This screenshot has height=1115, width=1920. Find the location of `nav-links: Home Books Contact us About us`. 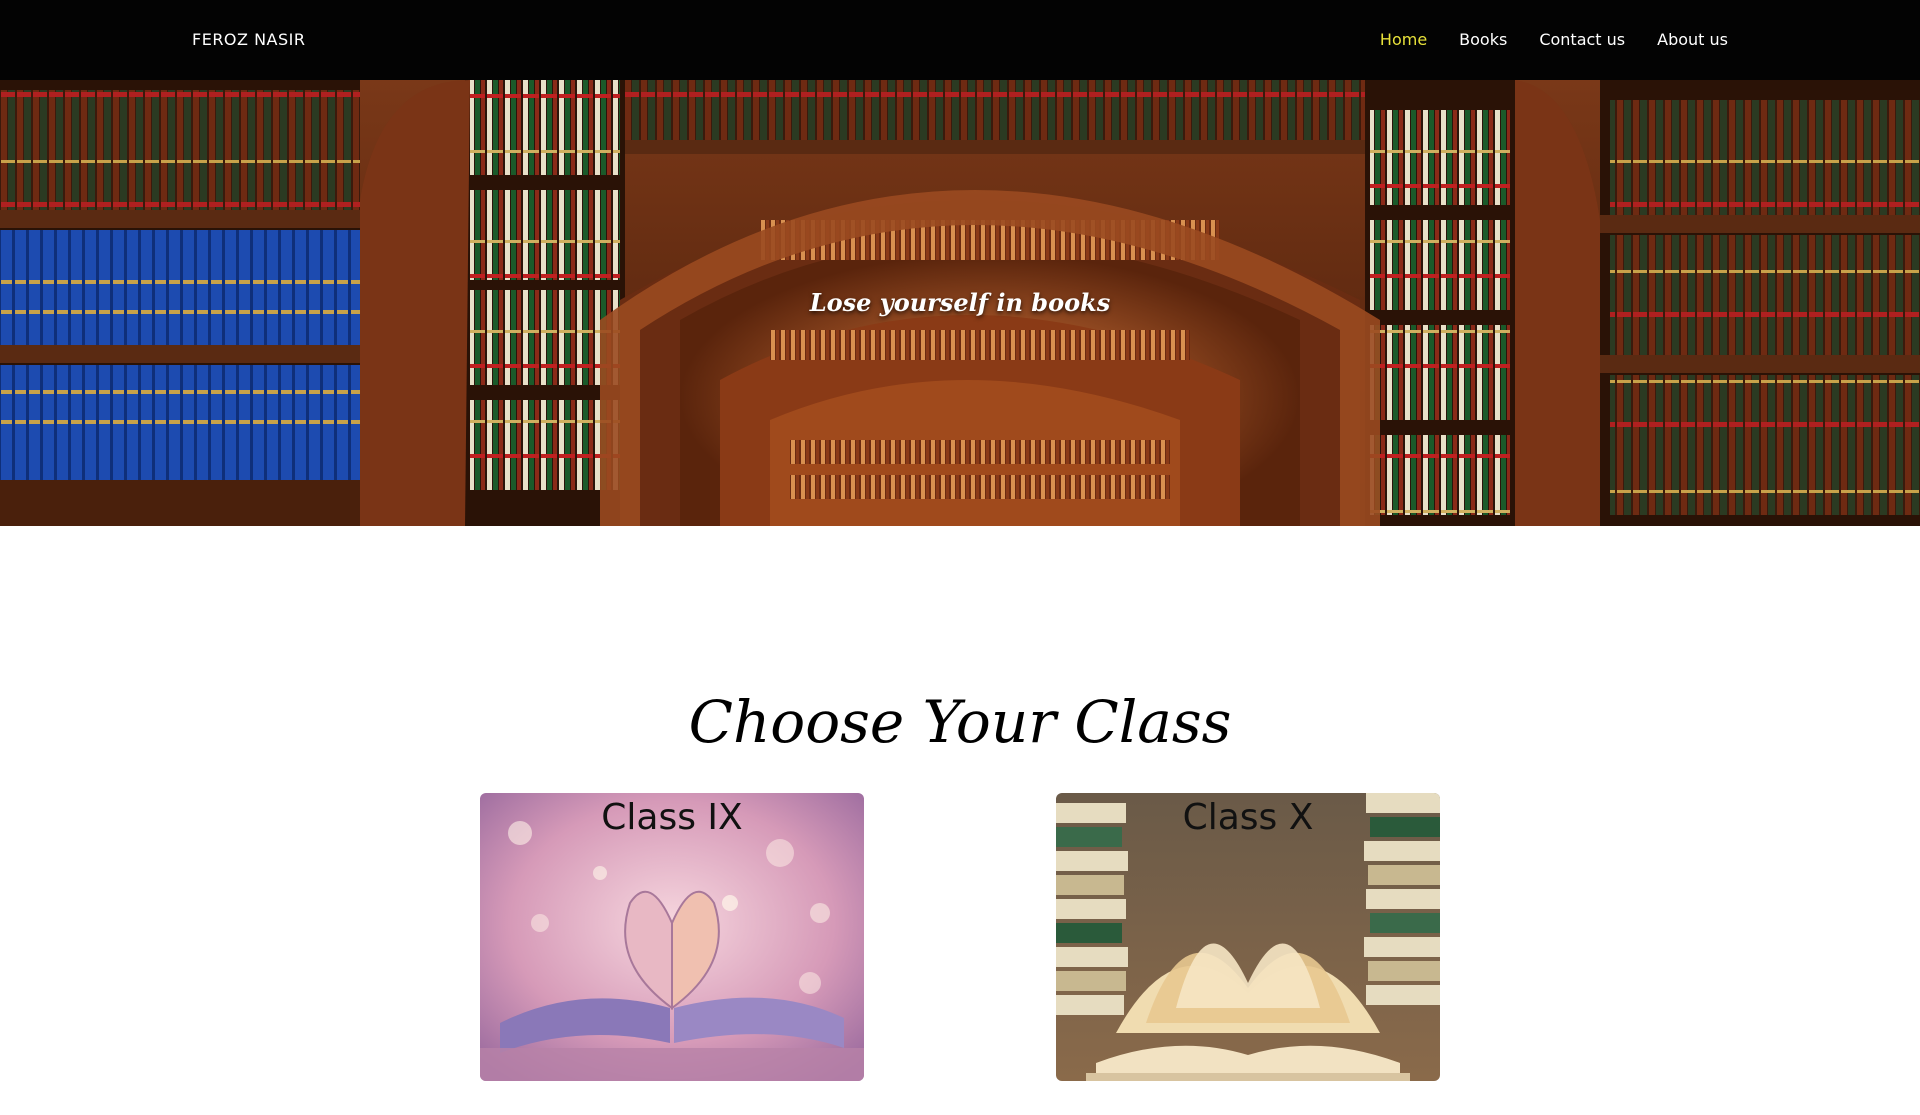

nav-links: Home Books Contact us About us is located at coordinates (1554, 39).